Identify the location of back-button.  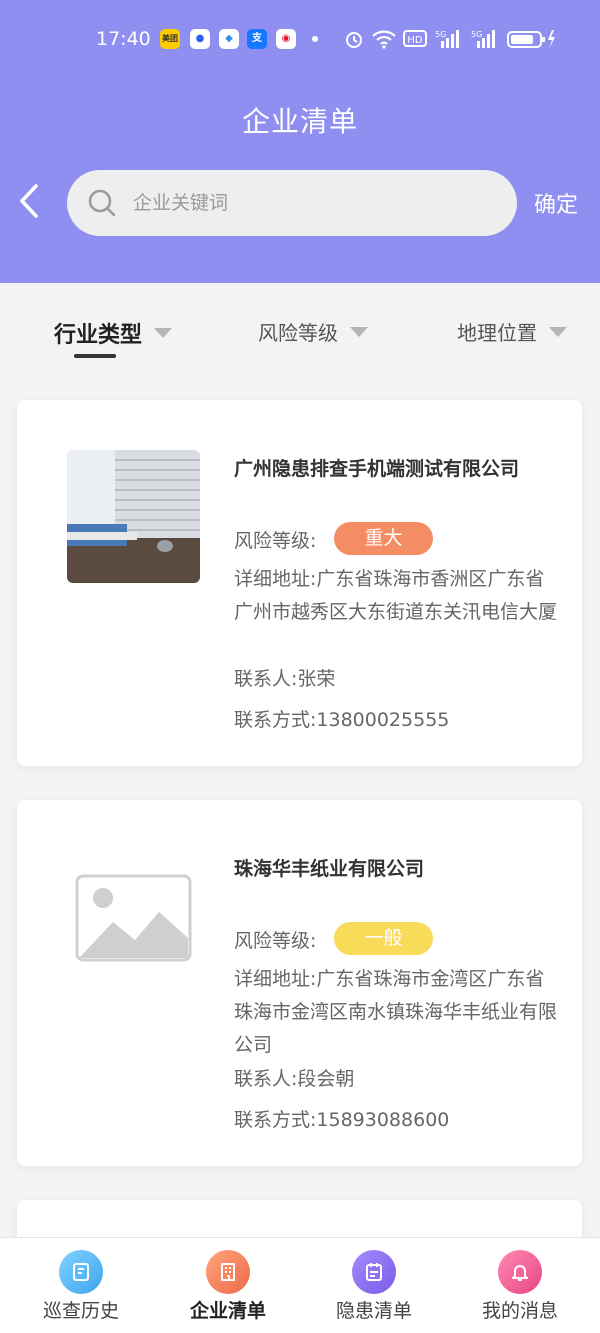
(30, 201).